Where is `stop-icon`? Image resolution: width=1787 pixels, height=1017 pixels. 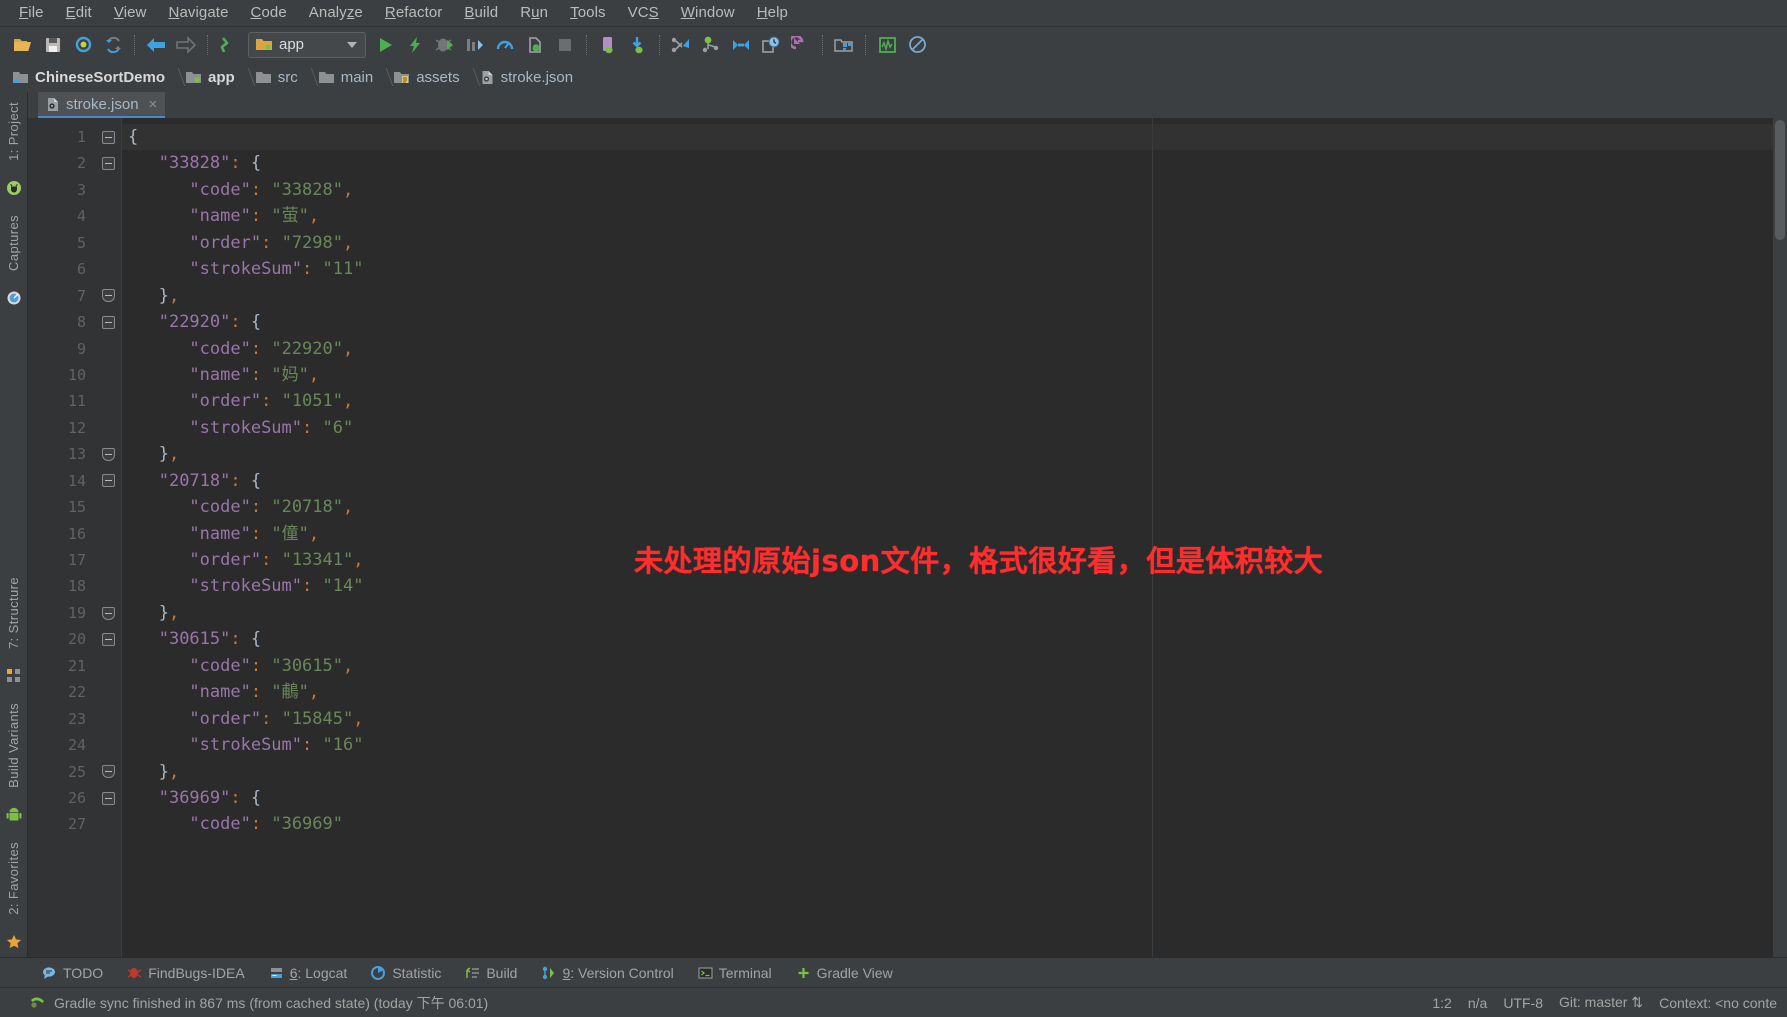
stop-icon is located at coordinates (565, 45).